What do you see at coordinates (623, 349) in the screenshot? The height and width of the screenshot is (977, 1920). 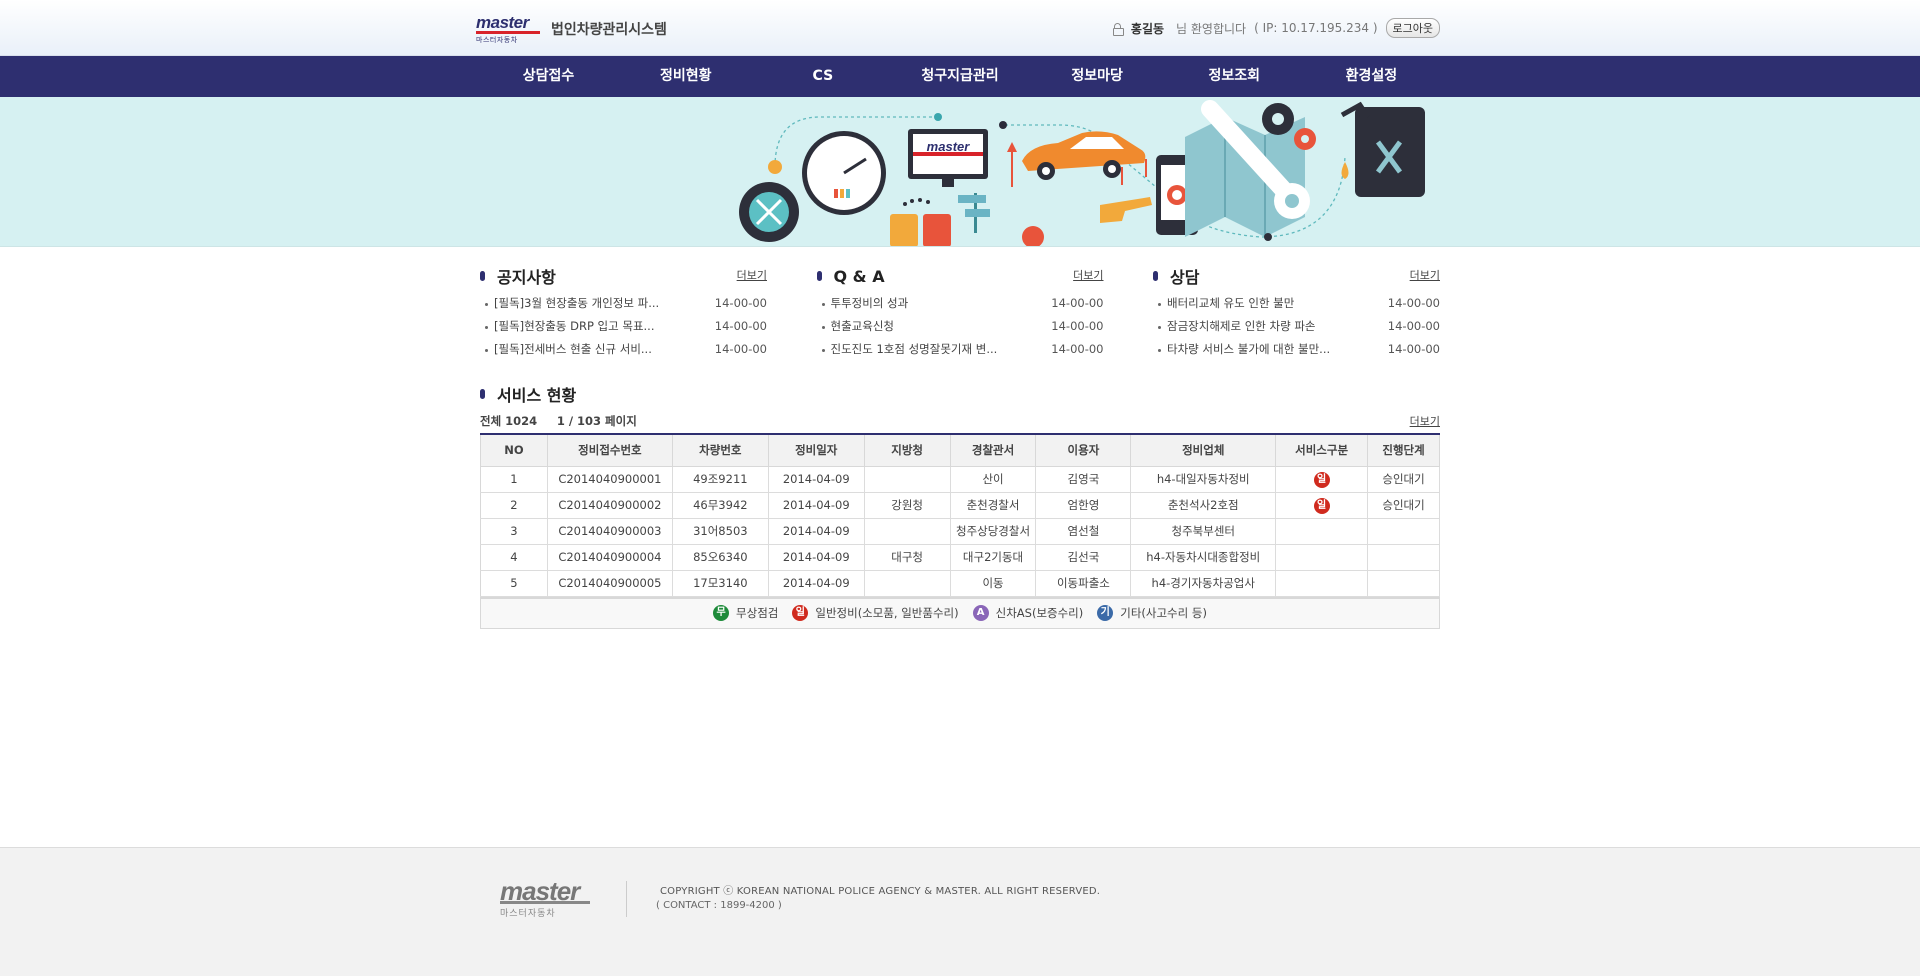 I see `list-item: [필독]전세버스 현출 신규 서비... 14-00-00` at bounding box center [623, 349].